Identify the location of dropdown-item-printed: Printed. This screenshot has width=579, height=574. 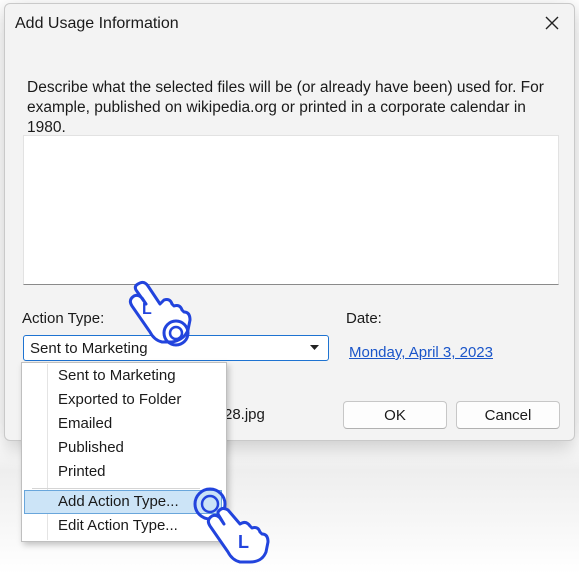
(123, 472).